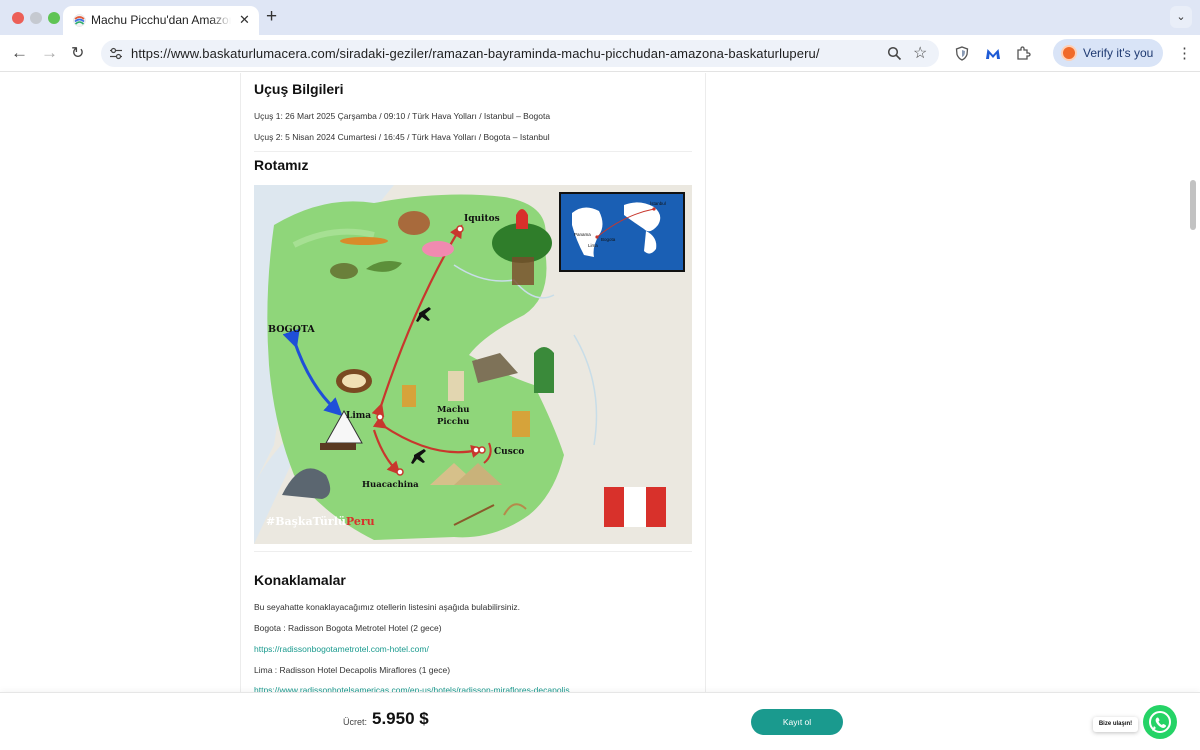 The image size is (1200, 750). Describe the element at coordinates (19, 53) in the screenshot. I see `back-arrow-icon: ←` at that location.